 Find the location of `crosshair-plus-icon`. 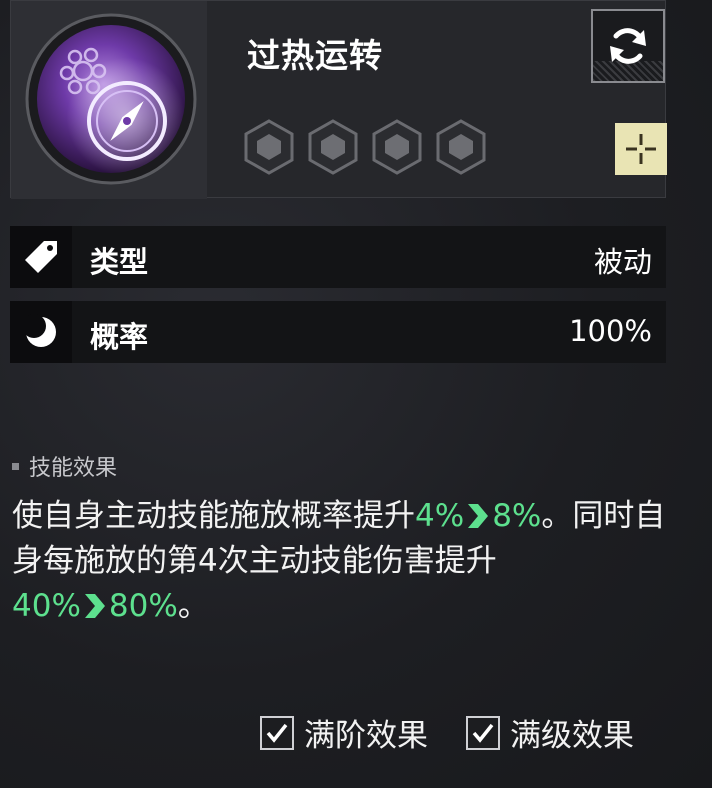

crosshair-plus-icon is located at coordinates (641, 149).